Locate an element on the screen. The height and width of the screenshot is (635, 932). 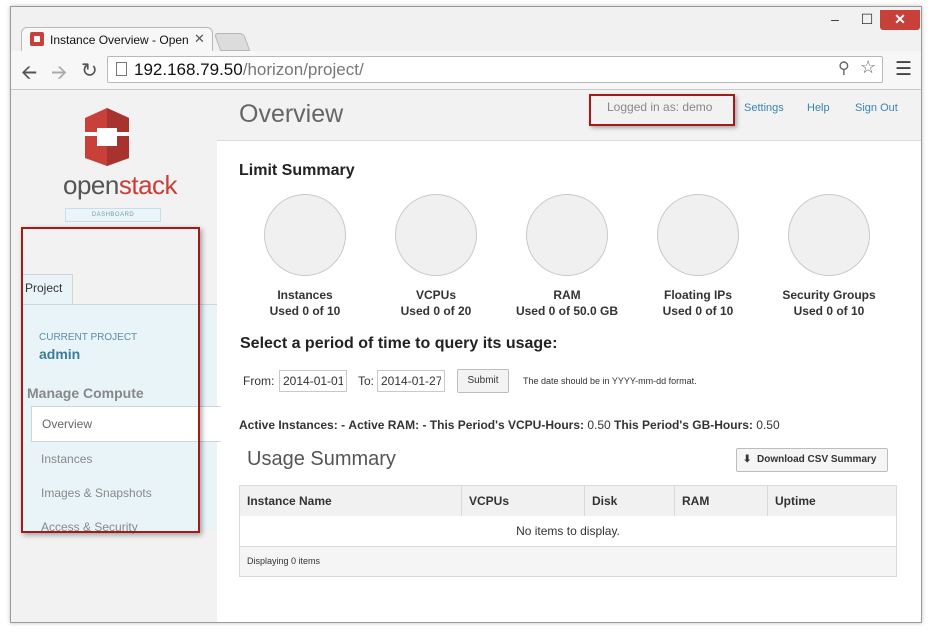
tab-strip: Instance Overview - Open ✕ is located at coordinates (466, 29).